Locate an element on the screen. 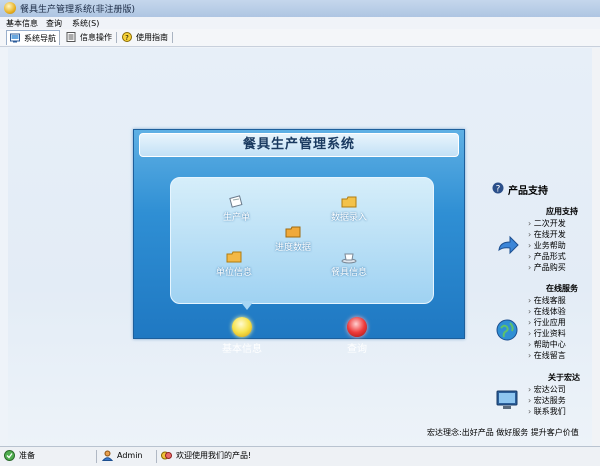 This screenshot has width=600, height=466. window-title: 餐具生产管理系统(非注册版) is located at coordinates (78, 10).